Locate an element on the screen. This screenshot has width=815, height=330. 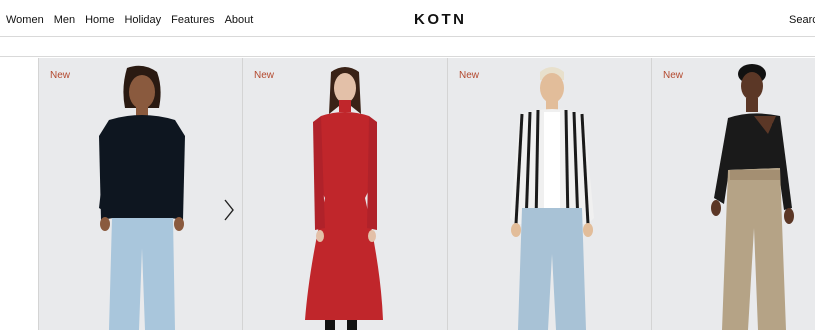
nav-women: Women is located at coordinates (25, 20).